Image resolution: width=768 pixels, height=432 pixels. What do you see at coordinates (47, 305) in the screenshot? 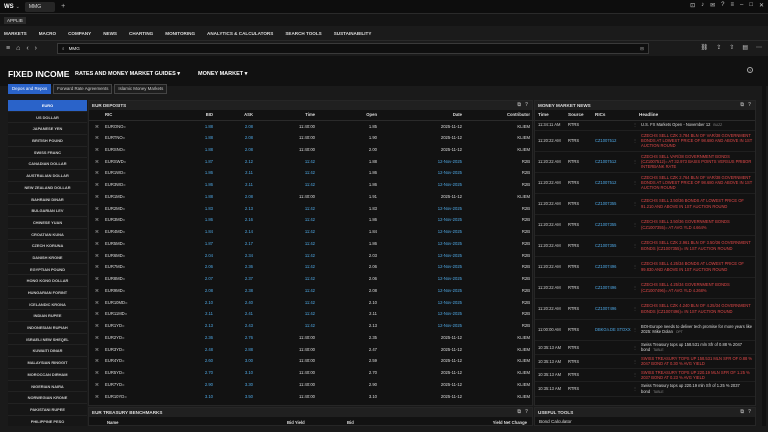
I see `currency-item: ICELANDIC KRONA` at bounding box center [47, 305].